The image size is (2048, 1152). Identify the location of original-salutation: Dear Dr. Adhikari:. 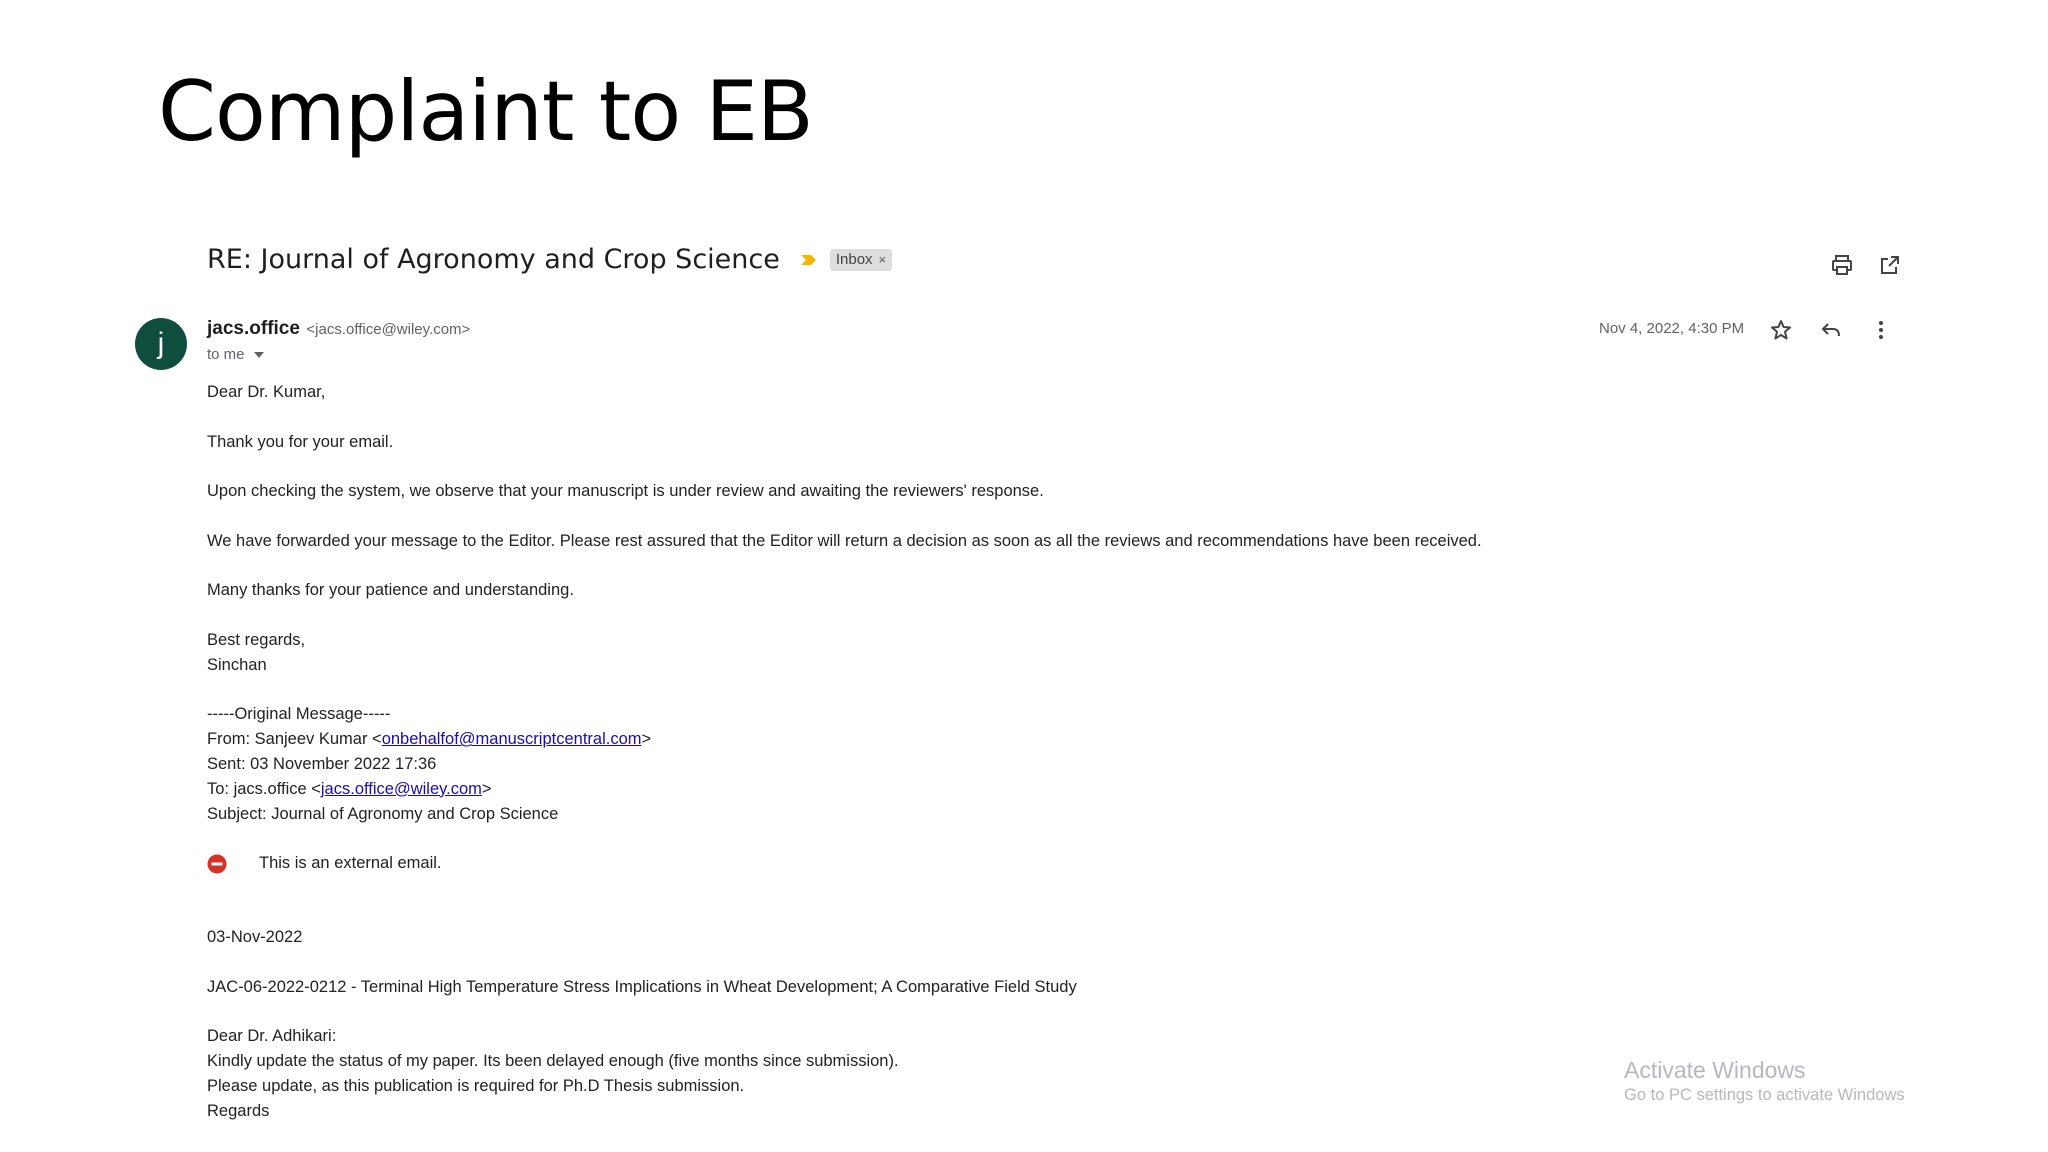
(272, 1036).